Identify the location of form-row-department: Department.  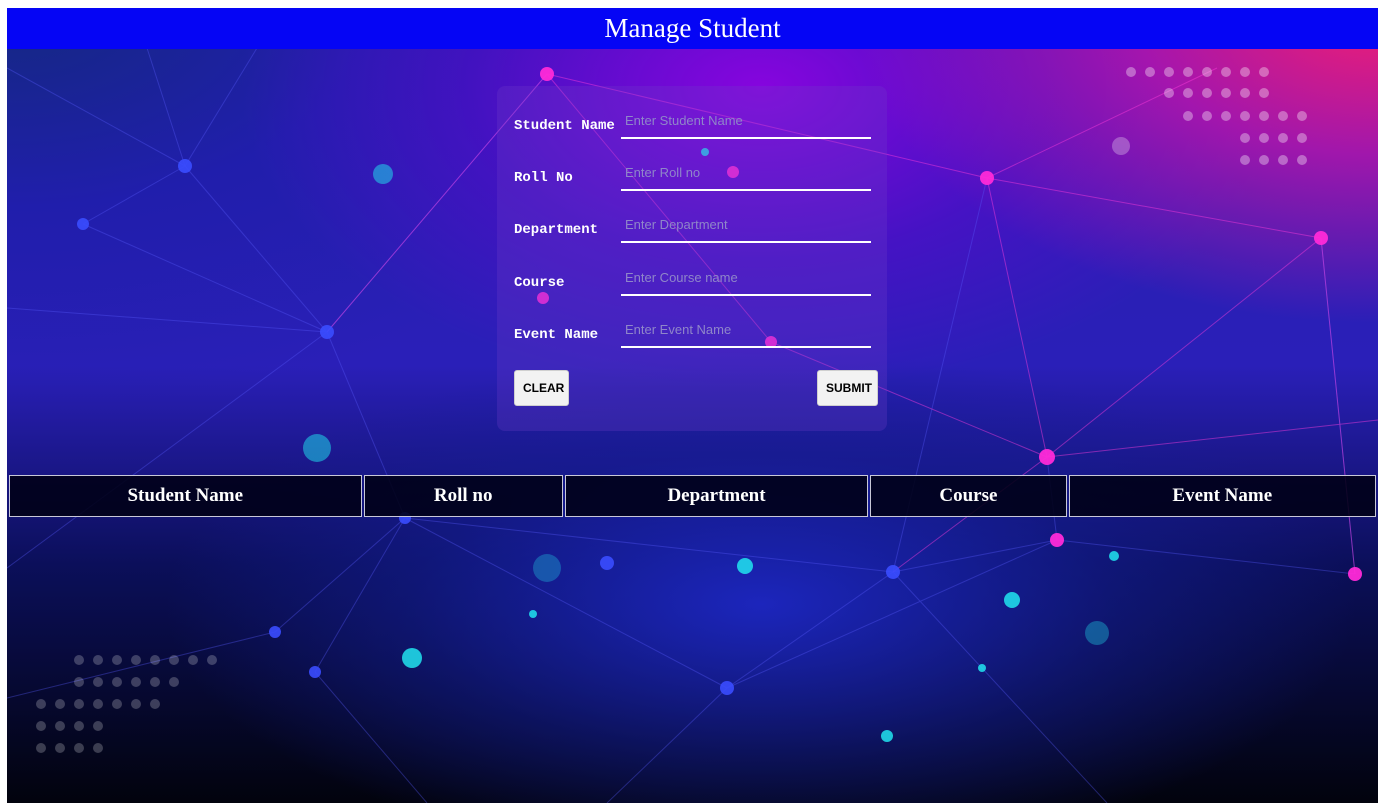
(692, 228).